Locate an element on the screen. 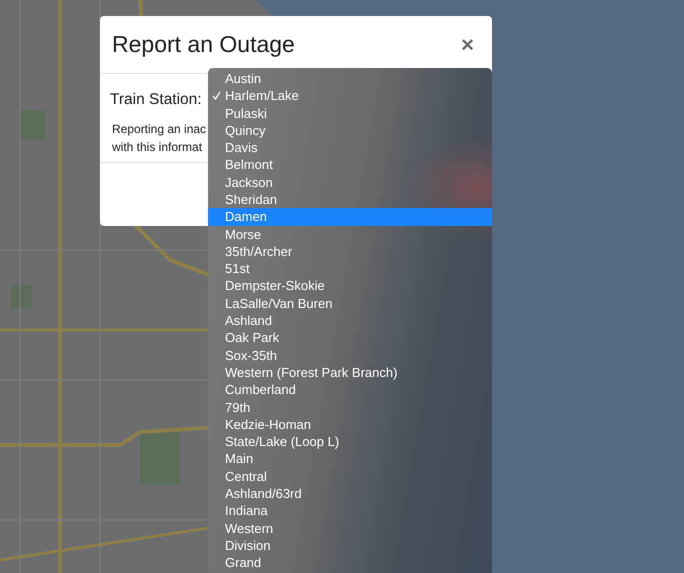 The width and height of the screenshot is (684, 573). dropdown-option: Morse is located at coordinates (350, 234).